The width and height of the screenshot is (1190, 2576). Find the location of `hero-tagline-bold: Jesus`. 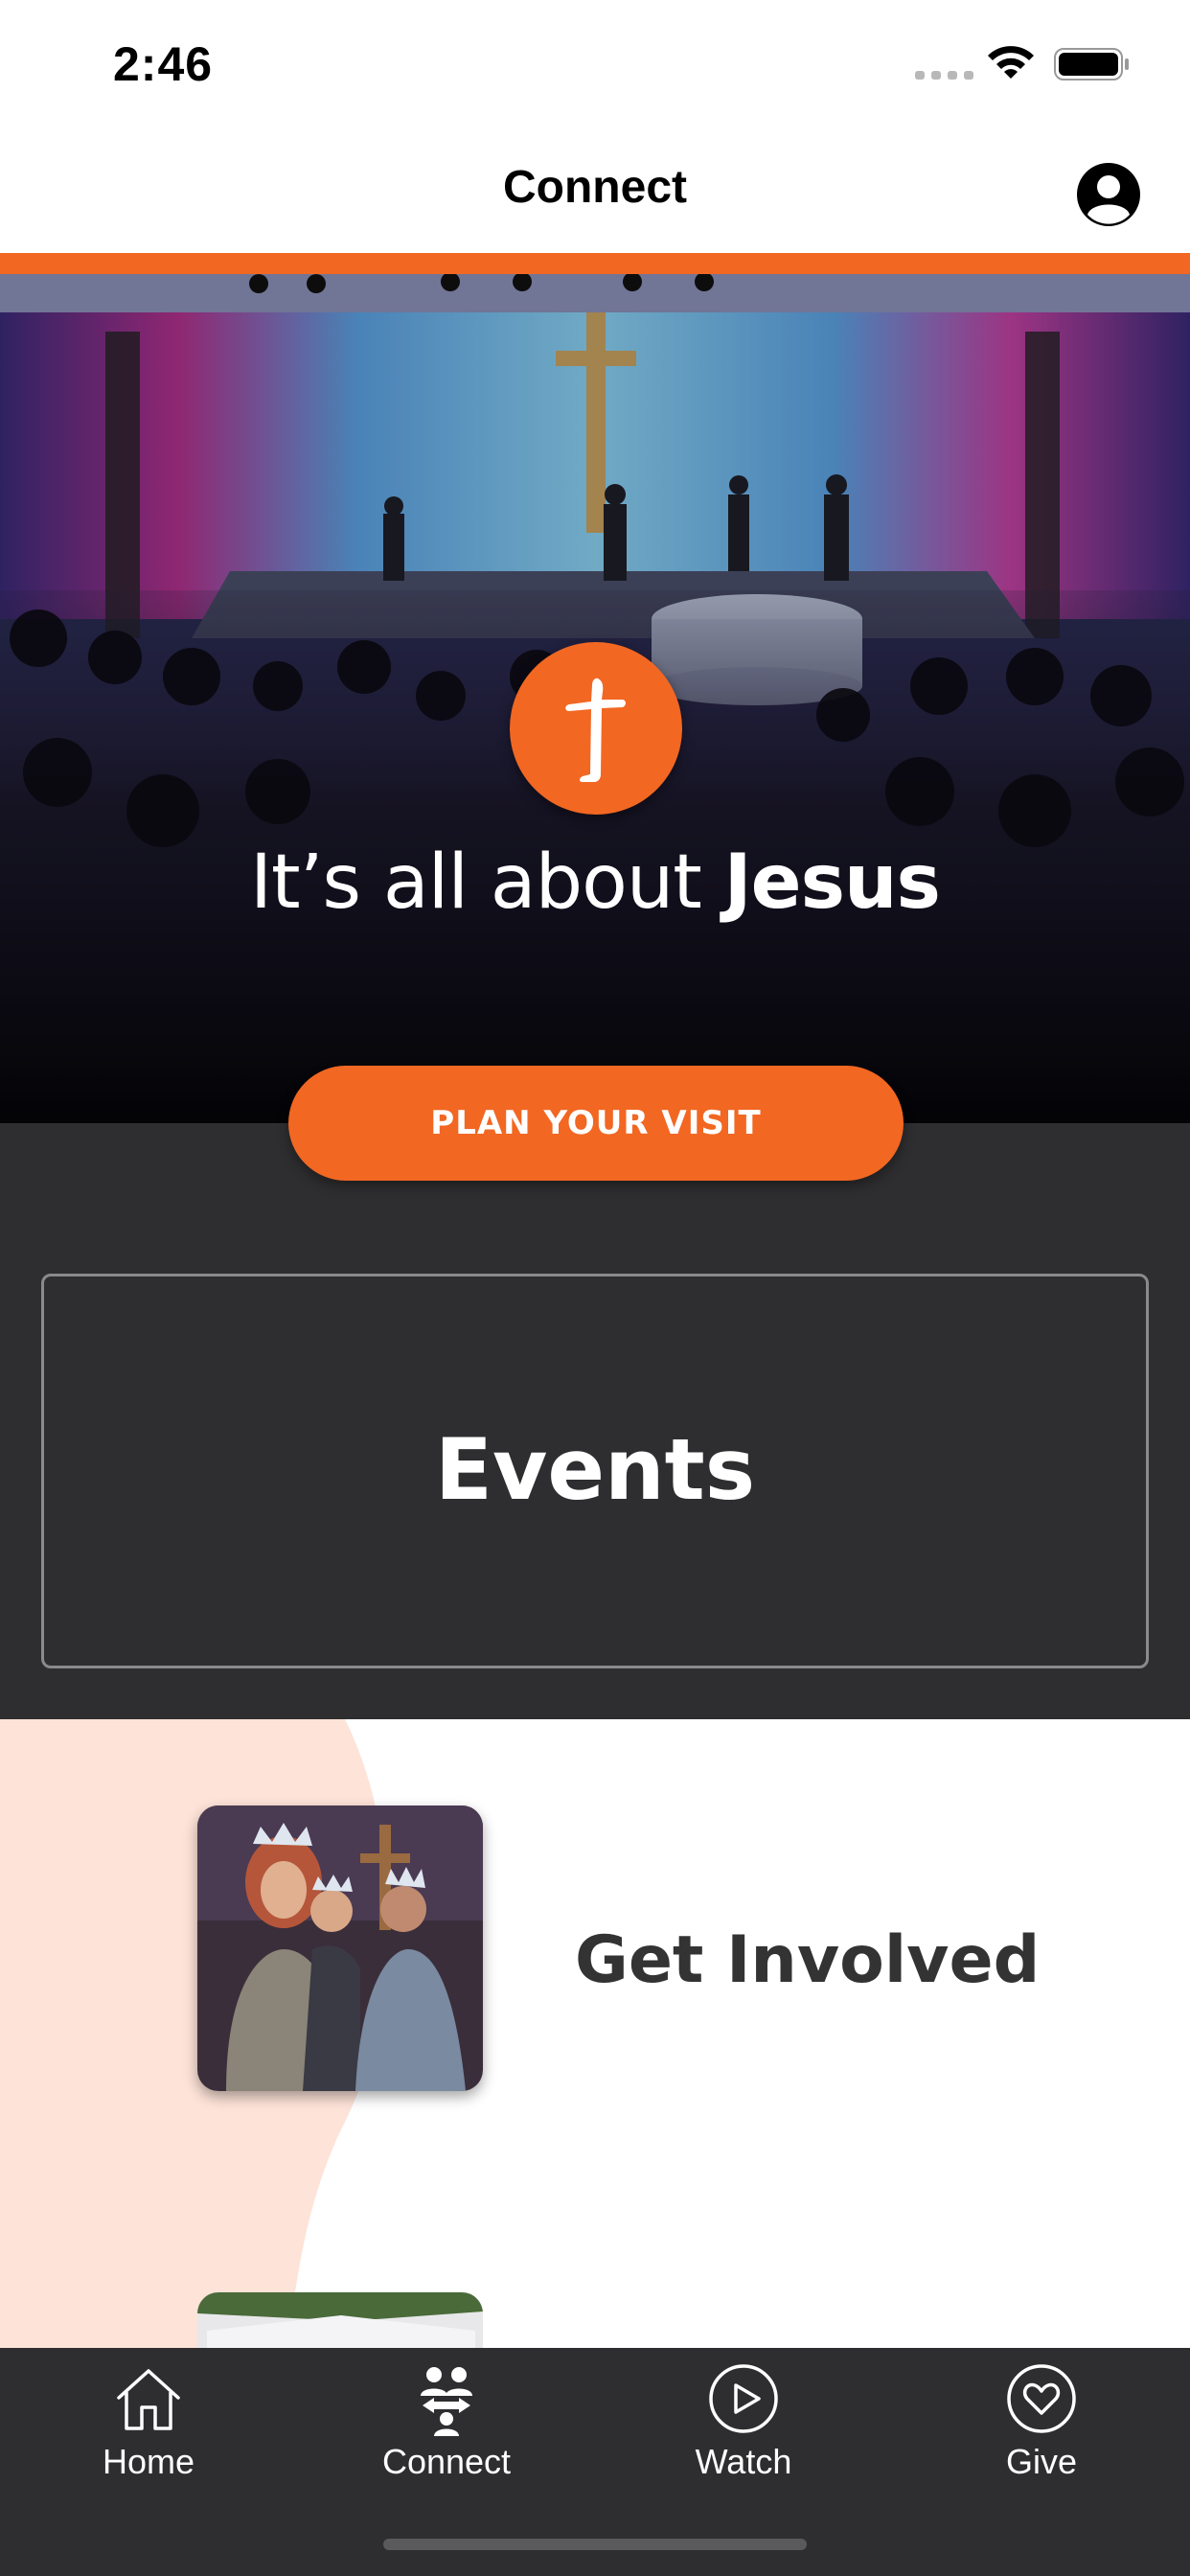

hero-tagline-bold: Jesus is located at coordinates (832, 883).